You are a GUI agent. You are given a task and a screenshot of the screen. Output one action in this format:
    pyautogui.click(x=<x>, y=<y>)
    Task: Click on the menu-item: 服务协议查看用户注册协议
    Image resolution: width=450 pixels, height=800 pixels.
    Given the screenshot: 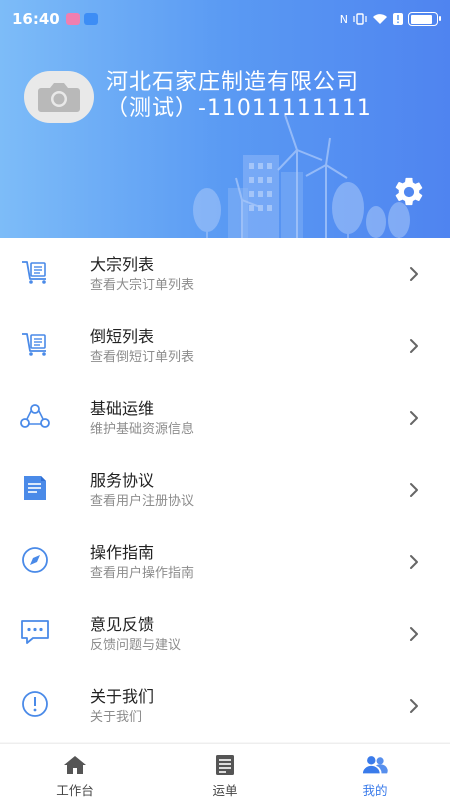 What is the action you would take?
    pyautogui.click(x=225, y=490)
    